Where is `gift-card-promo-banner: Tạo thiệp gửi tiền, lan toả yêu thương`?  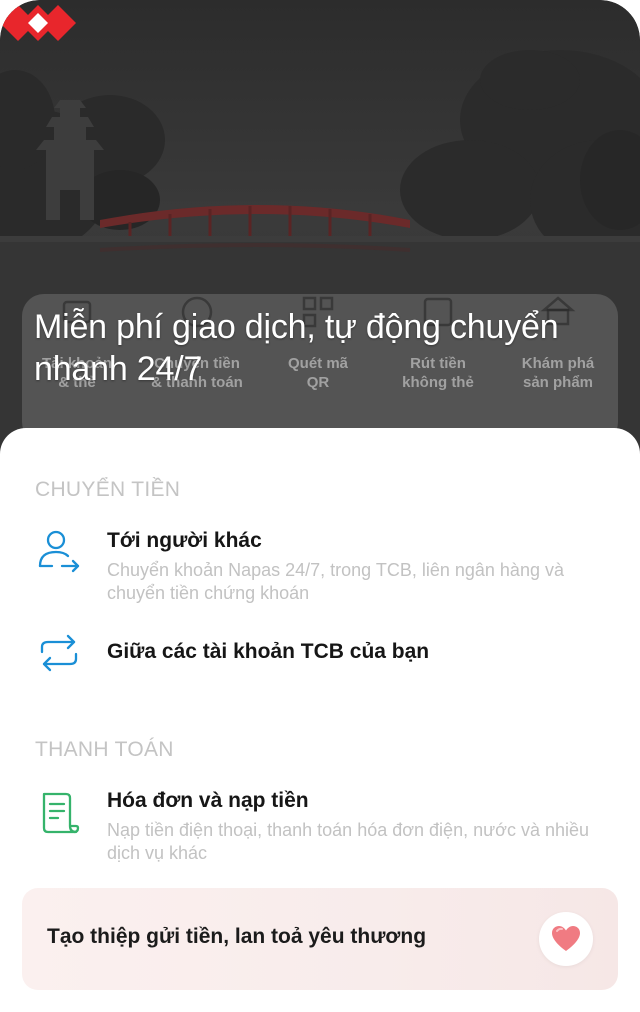 gift-card-promo-banner: Tạo thiệp gửi tiền, lan toả yêu thương is located at coordinates (320, 939).